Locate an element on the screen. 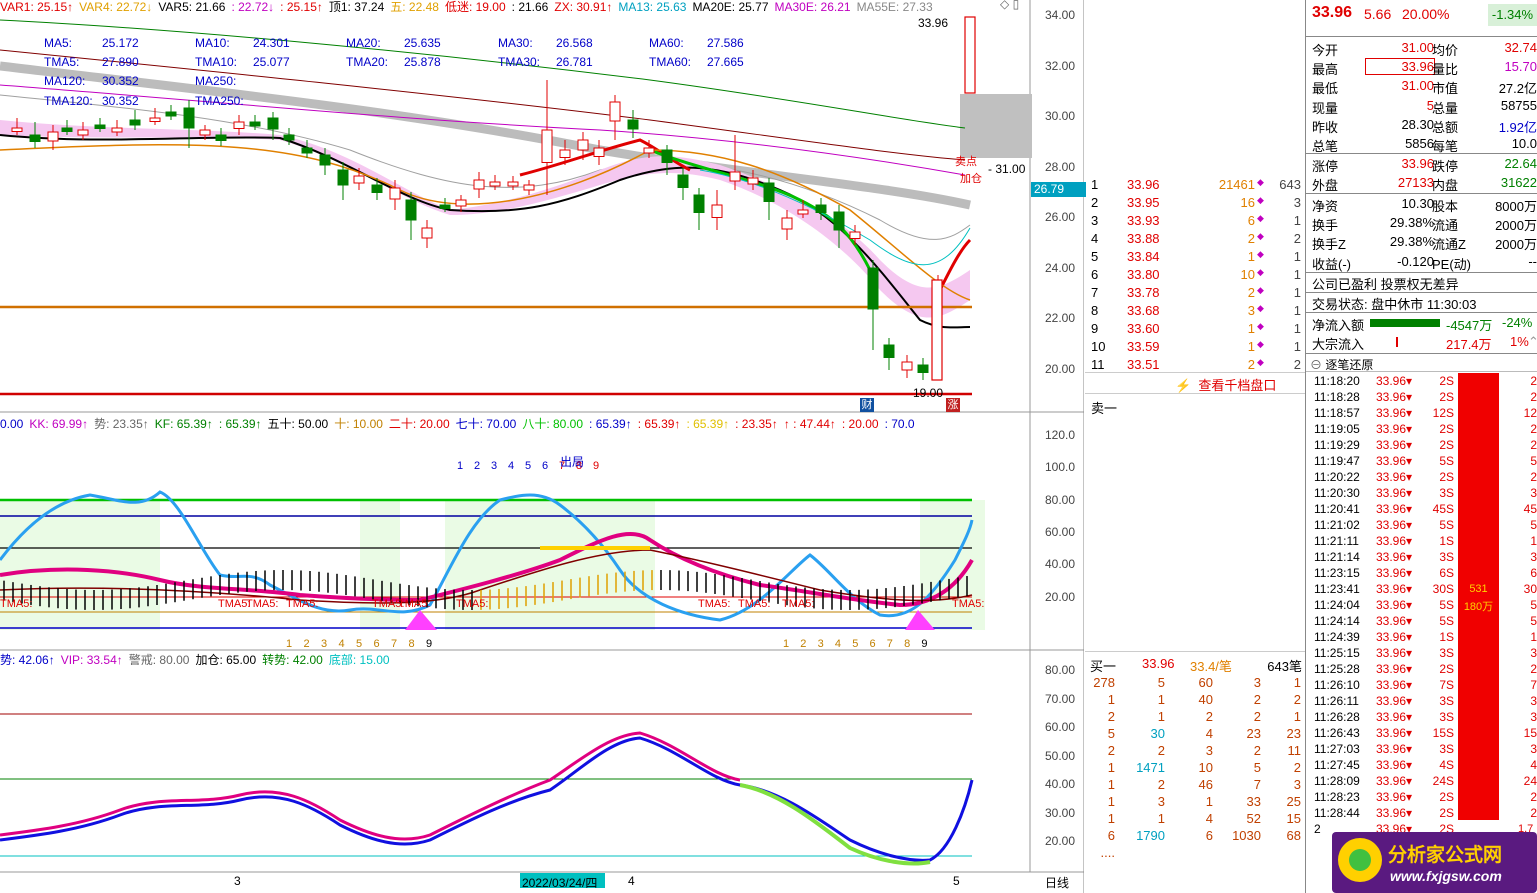 This screenshot has width=1537, height=893. indicator-value: : 65.39↑ is located at coordinates (610, 423).